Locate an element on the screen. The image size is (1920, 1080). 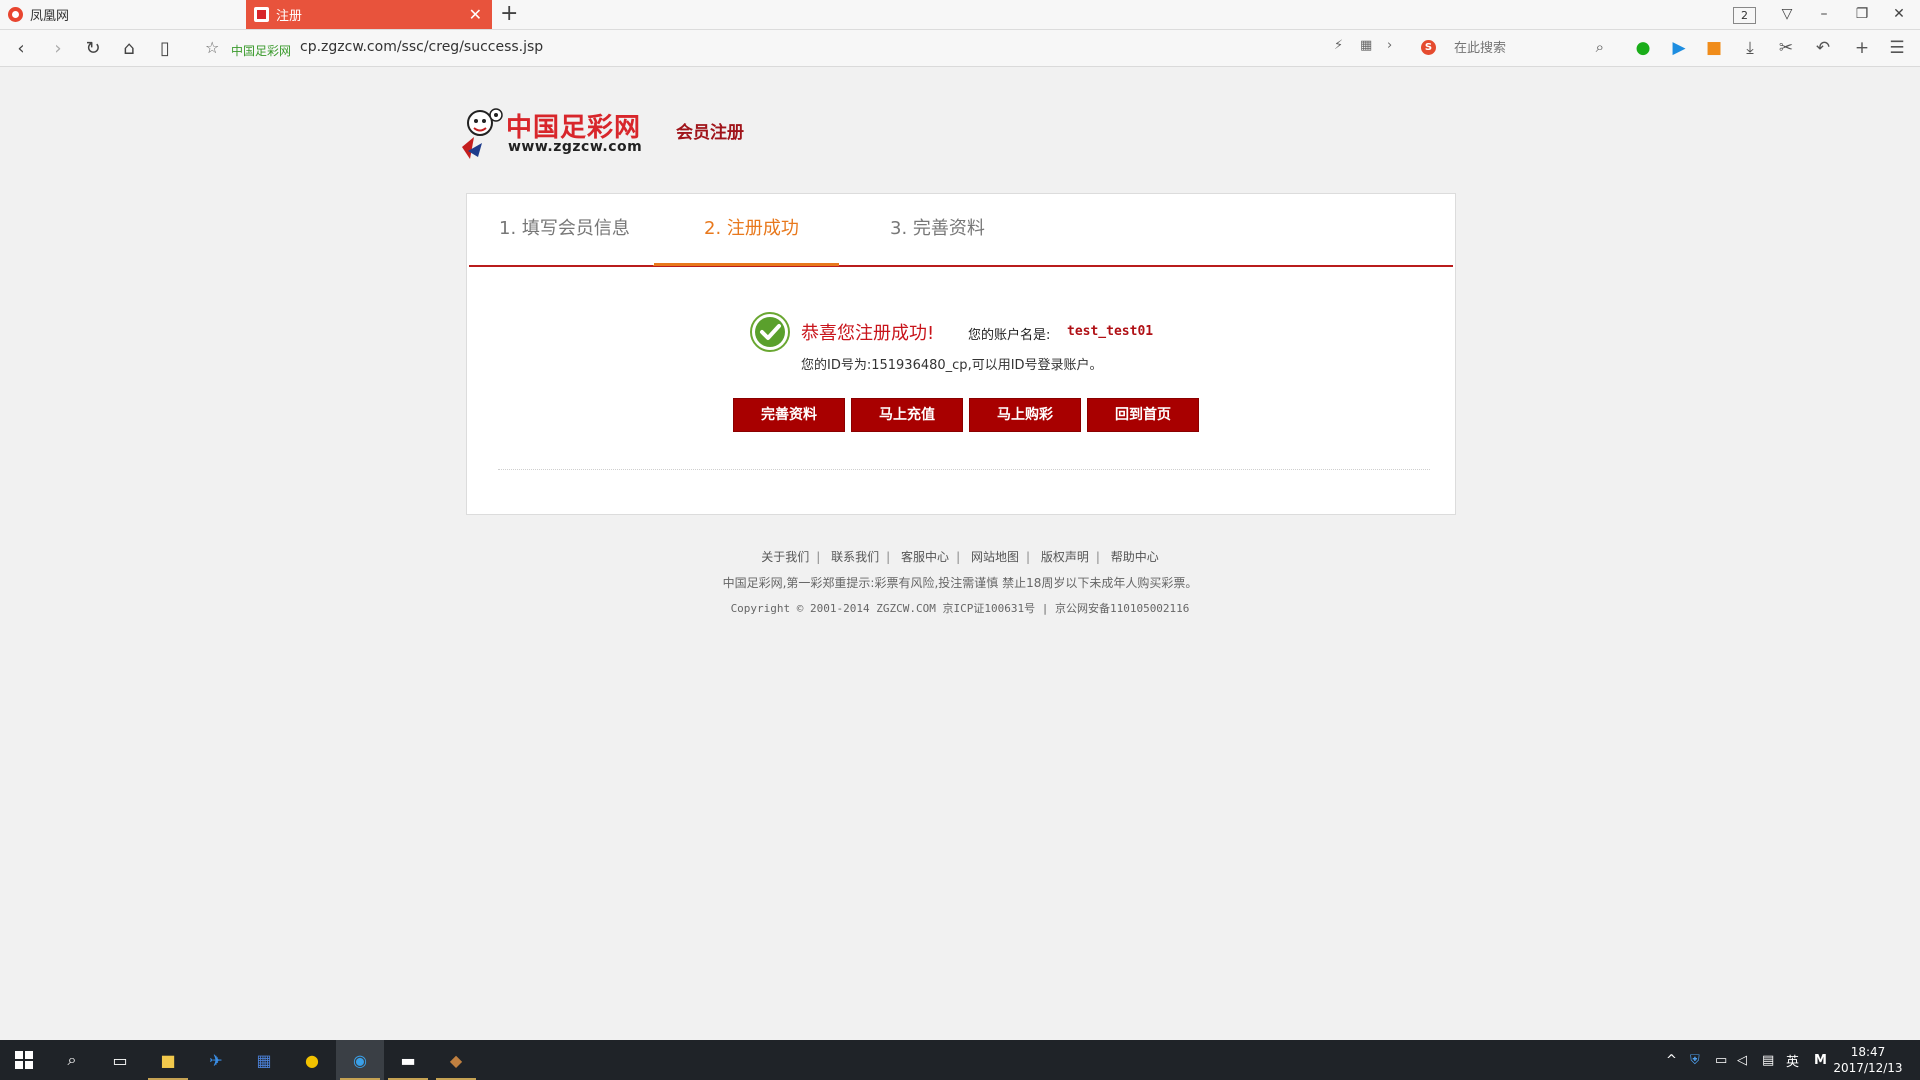
step-fill-info: 1. 填写会员信息 is located at coordinates (564, 228).